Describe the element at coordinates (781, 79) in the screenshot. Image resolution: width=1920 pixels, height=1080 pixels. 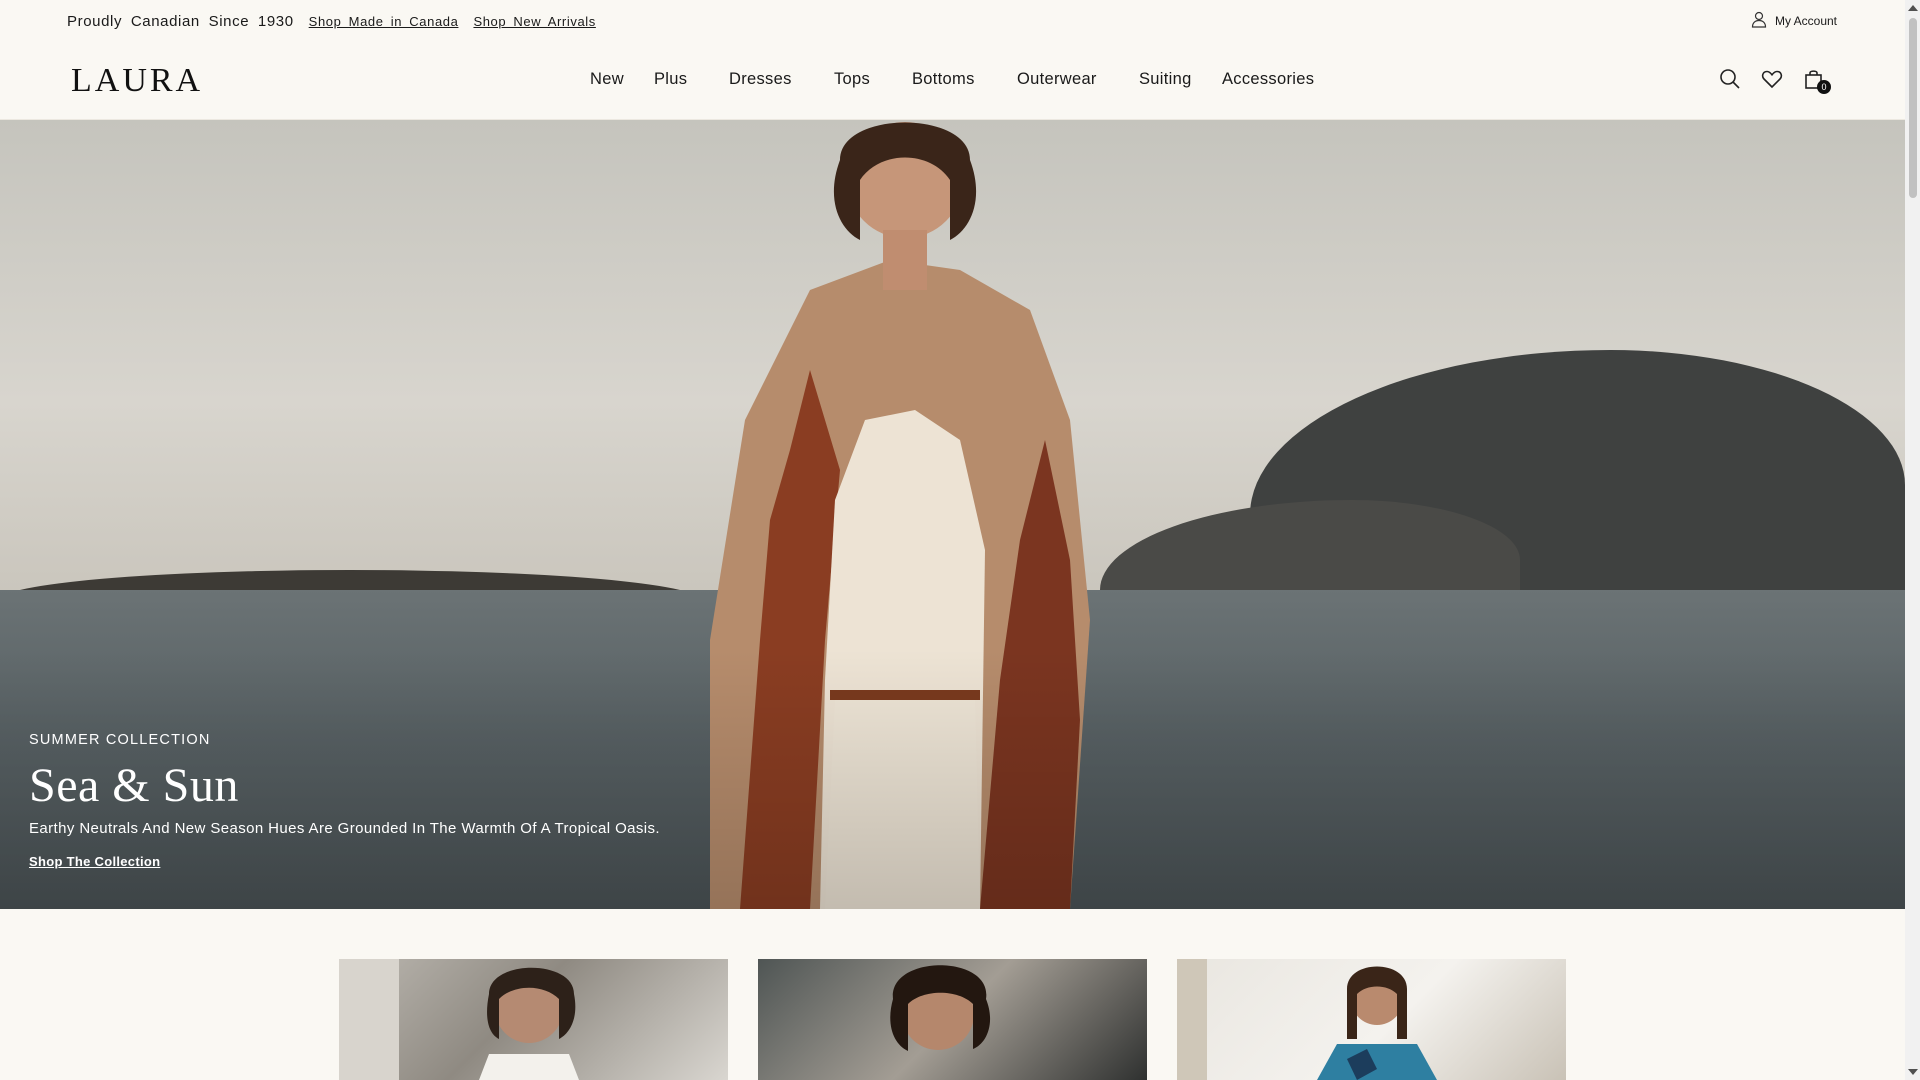
I see `nav-dresses: Dresses` at that location.